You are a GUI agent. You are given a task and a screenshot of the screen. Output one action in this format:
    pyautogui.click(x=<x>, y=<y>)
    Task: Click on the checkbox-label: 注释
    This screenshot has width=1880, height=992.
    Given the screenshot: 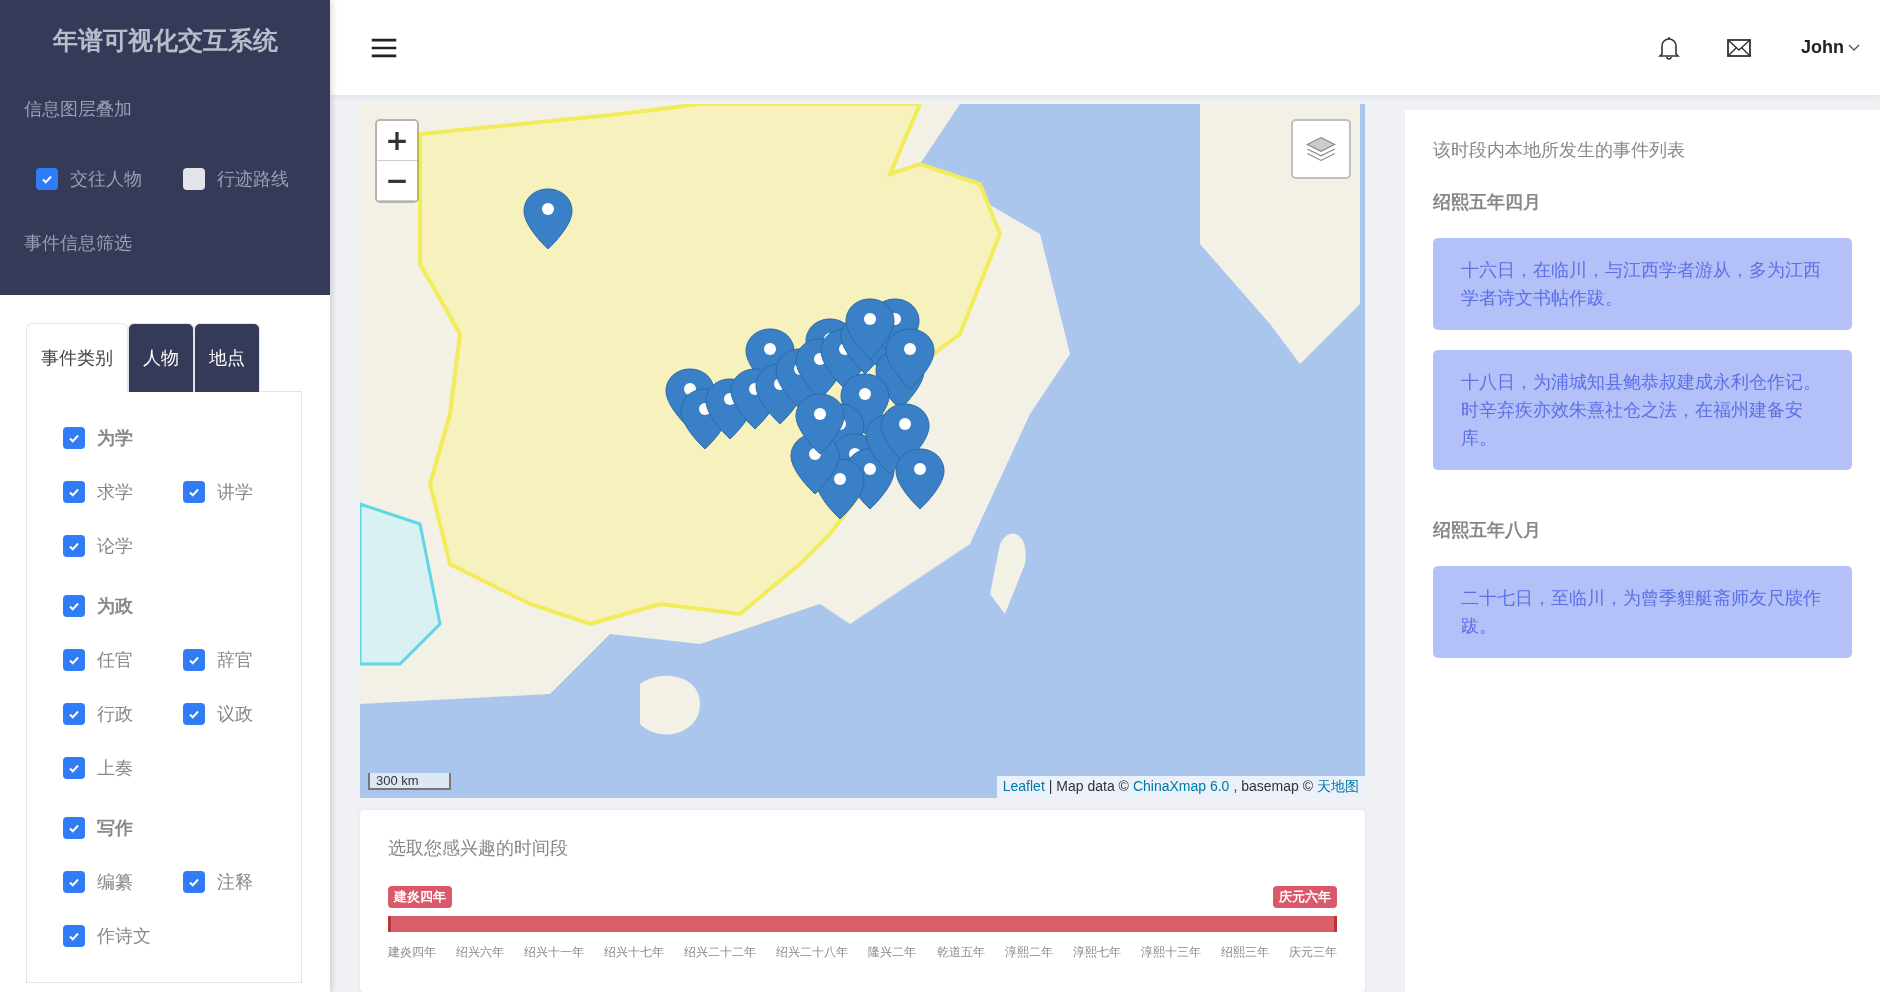 What is the action you would take?
    pyautogui.click(x=235, y=882)
    